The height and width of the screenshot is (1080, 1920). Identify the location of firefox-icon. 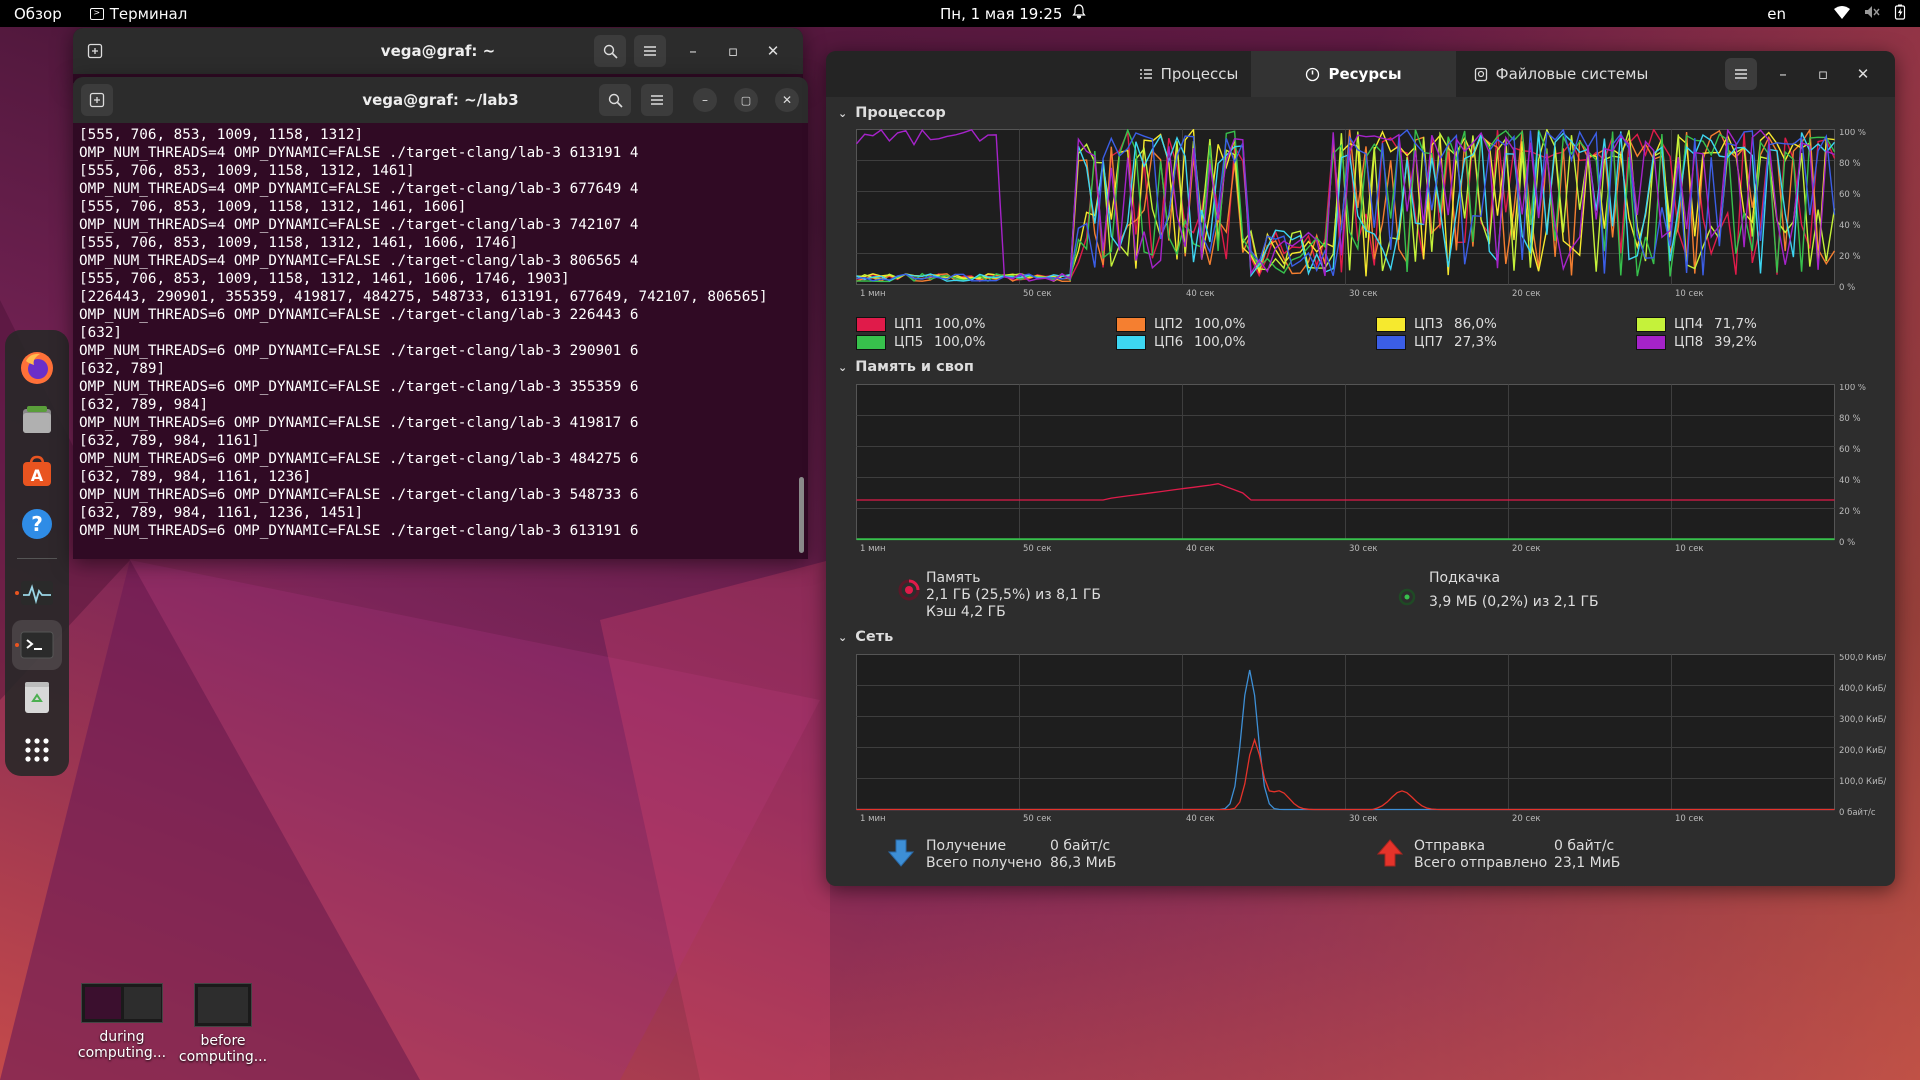
(37, 368).